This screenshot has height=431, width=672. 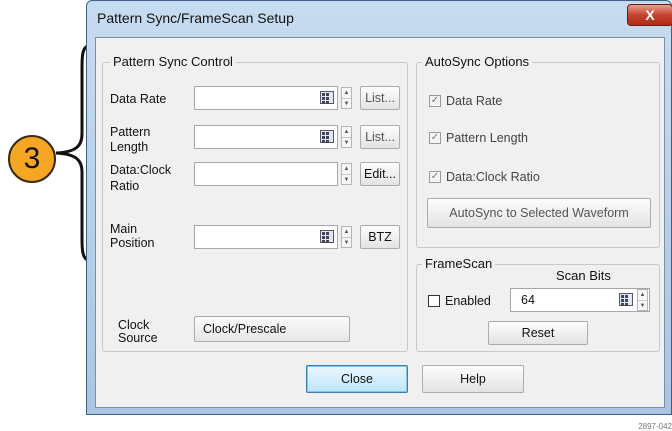 I want to click on framescan-reset-button: Reset, so click(x=538, y=333).